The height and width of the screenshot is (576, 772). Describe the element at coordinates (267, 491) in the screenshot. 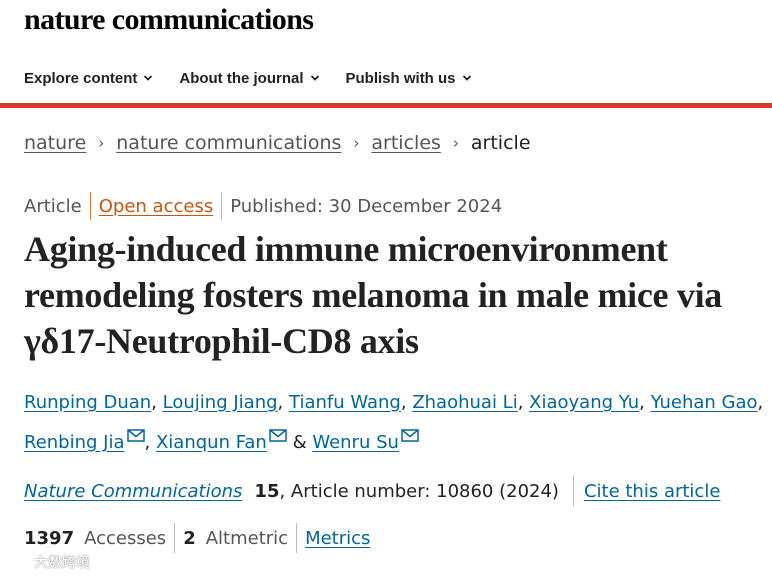

I see `volume-number: 15` at that location.